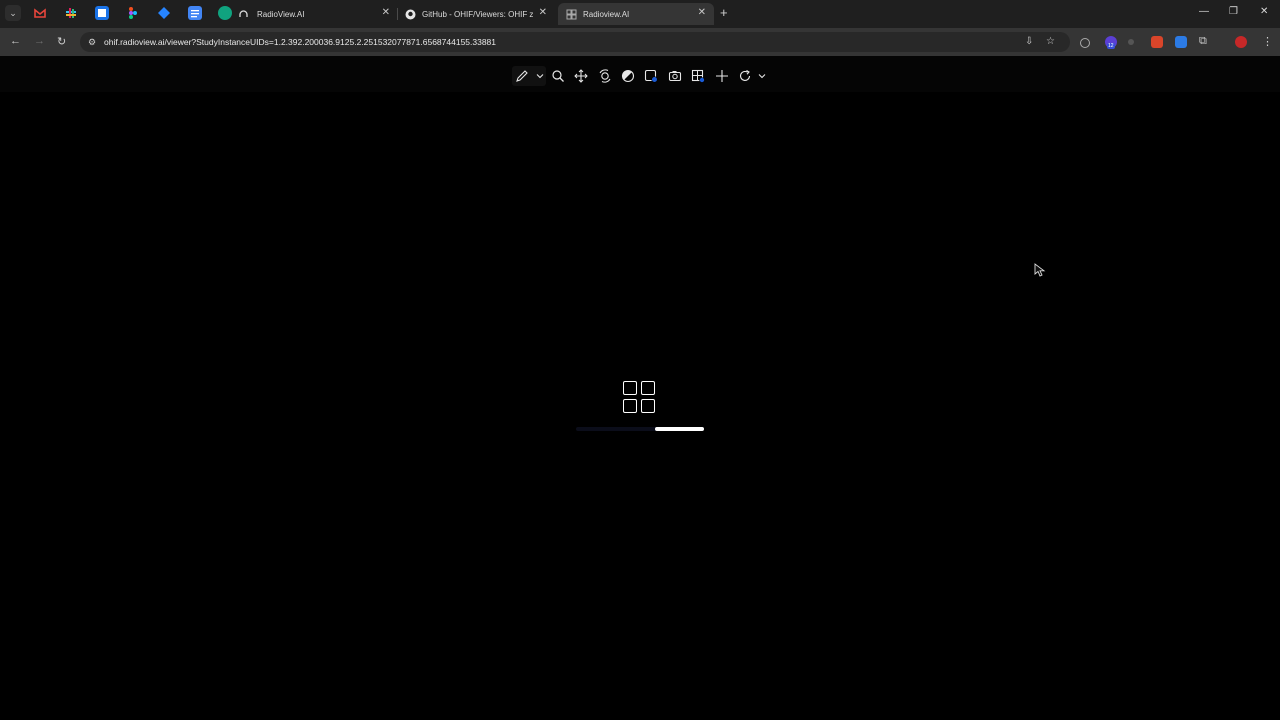 The image size is (1280, 720). What do you see at coordinates (281, 14) in the screenshot?
I see `tab-title: RadioView.AI` at bounding box center [281, 14].